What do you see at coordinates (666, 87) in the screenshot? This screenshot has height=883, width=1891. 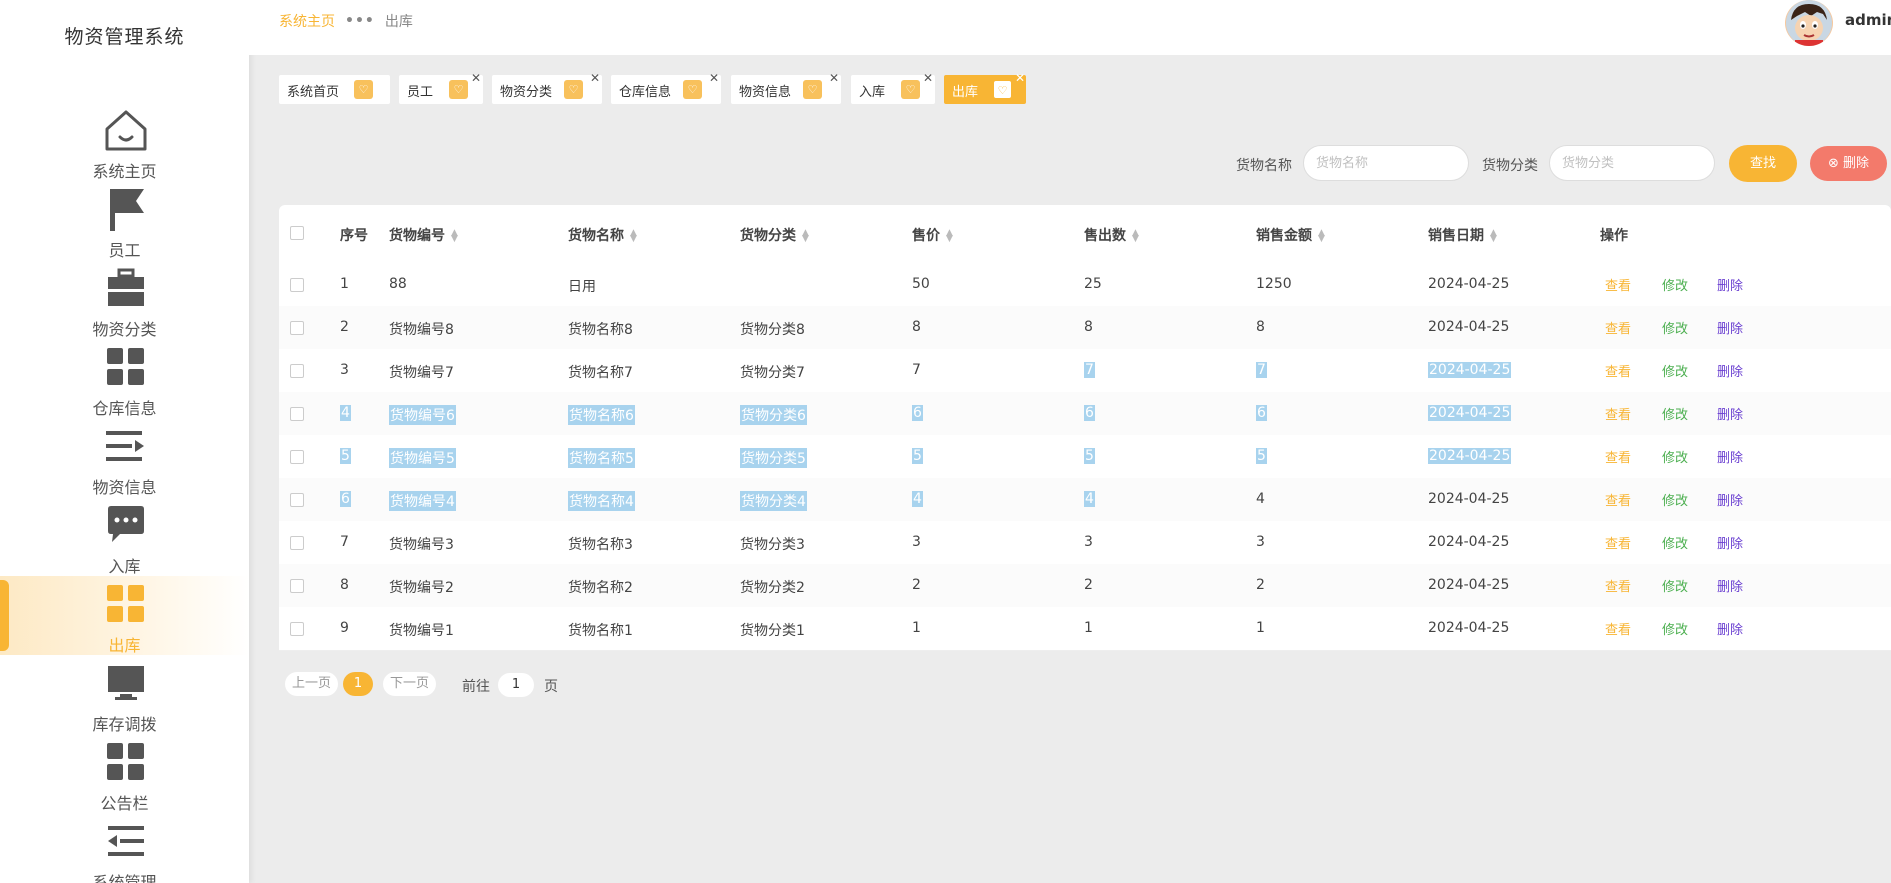 I see `tab-warehouse: 仓库信息 ♡ ✕` at bounding box center [666, 87].